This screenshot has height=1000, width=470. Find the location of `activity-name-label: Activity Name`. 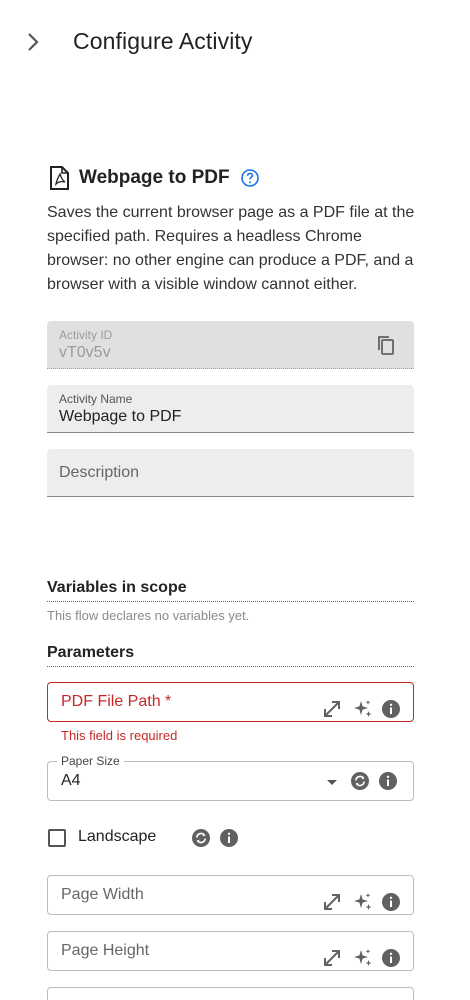

activity-name-label: Activity Name is located at coordinates (96, 399).